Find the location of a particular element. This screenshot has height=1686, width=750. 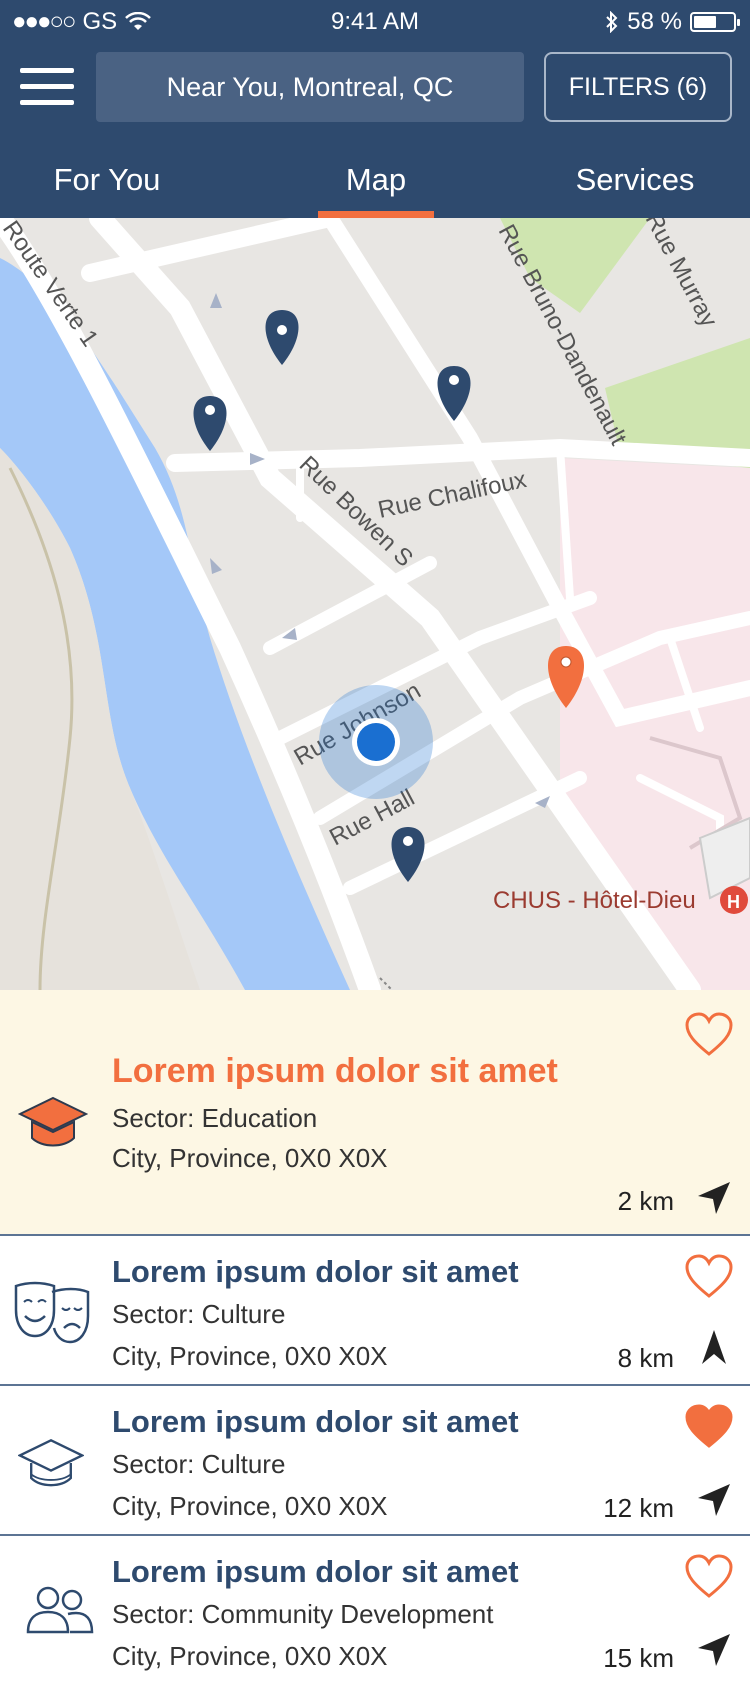

battery-icon is located at coordinates (715, 22).